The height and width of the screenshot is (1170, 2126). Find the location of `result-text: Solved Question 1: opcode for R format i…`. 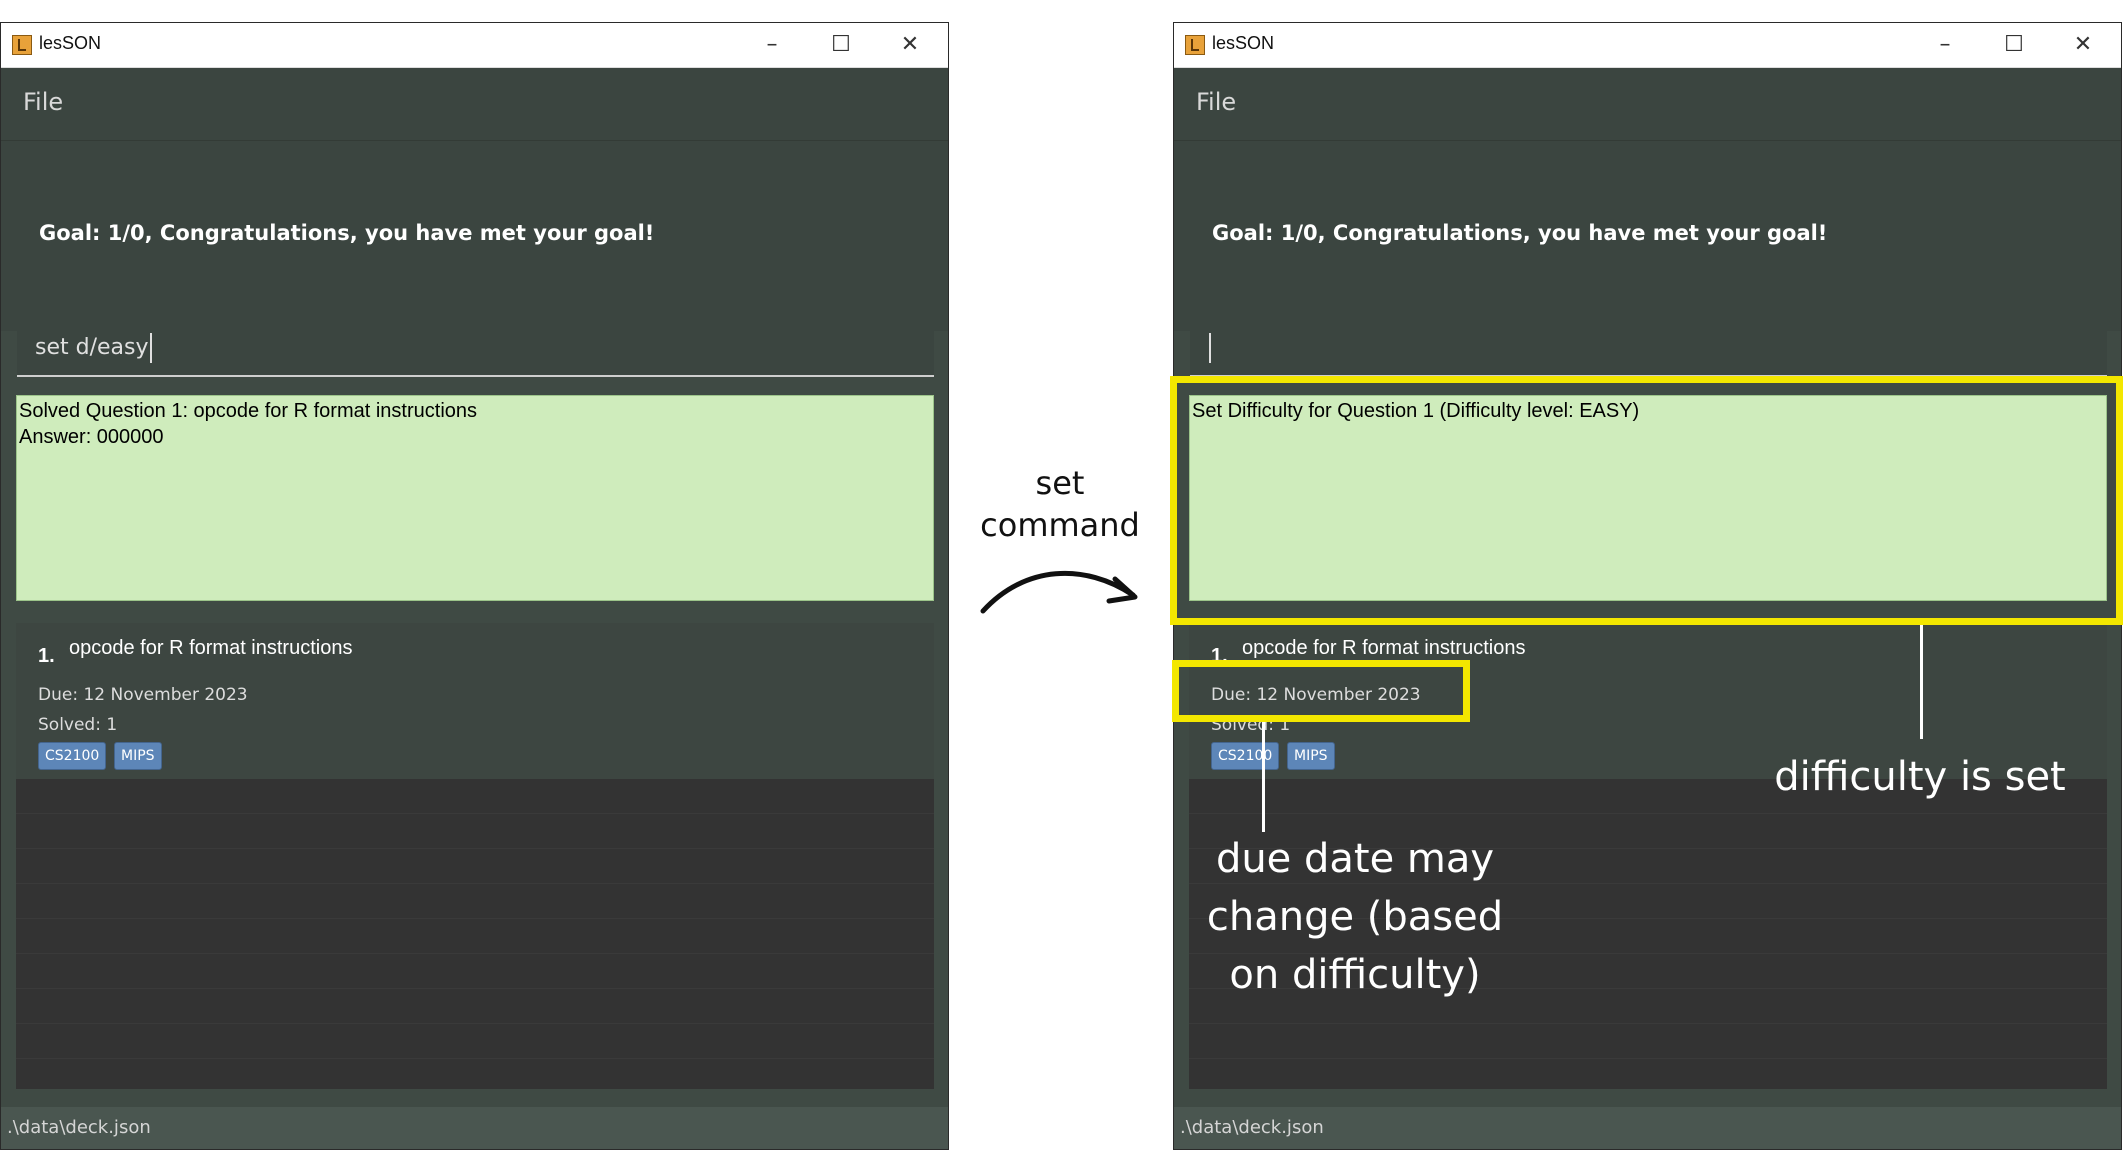

result-text: Solved Question 1: opcode for R format i… is located at coordinates (248, 424).